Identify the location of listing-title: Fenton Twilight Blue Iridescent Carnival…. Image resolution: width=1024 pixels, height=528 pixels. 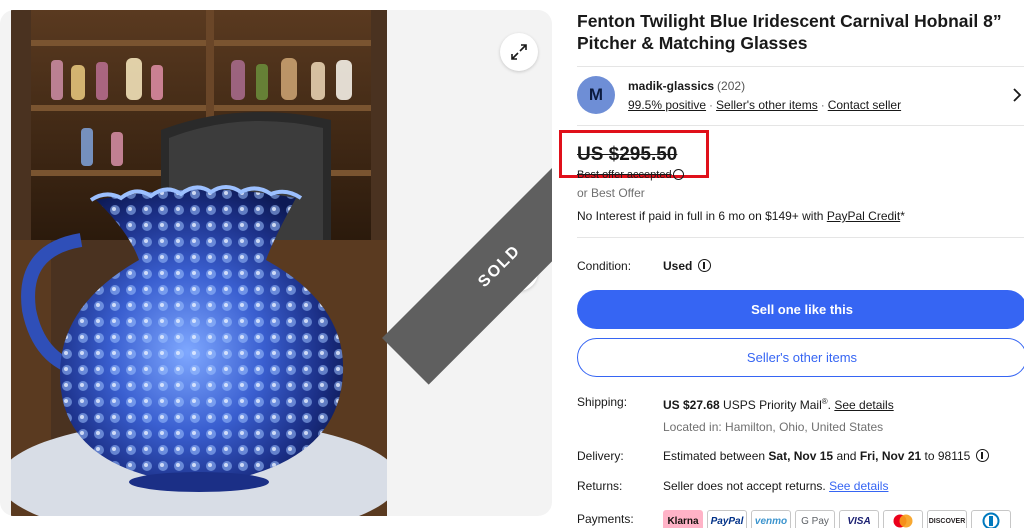
(789, 32).